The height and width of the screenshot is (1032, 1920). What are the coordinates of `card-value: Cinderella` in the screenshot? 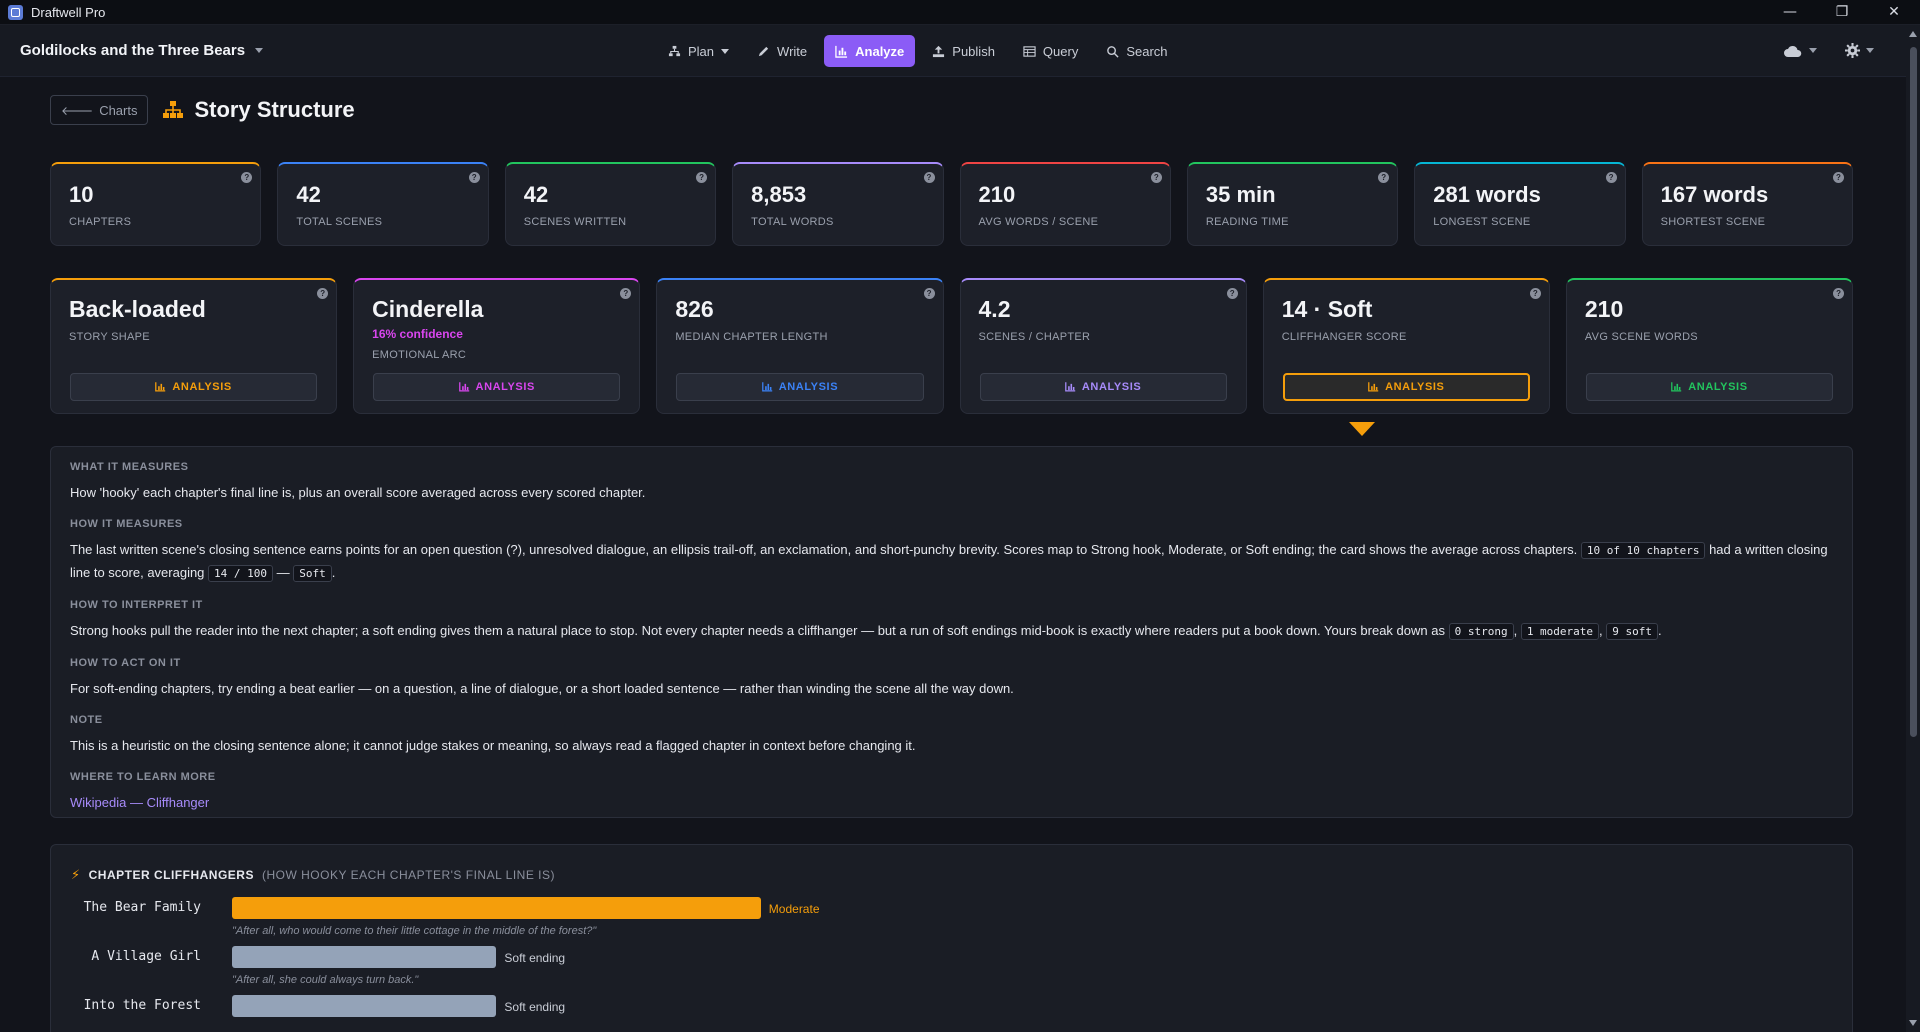 It's located at (428, 309).